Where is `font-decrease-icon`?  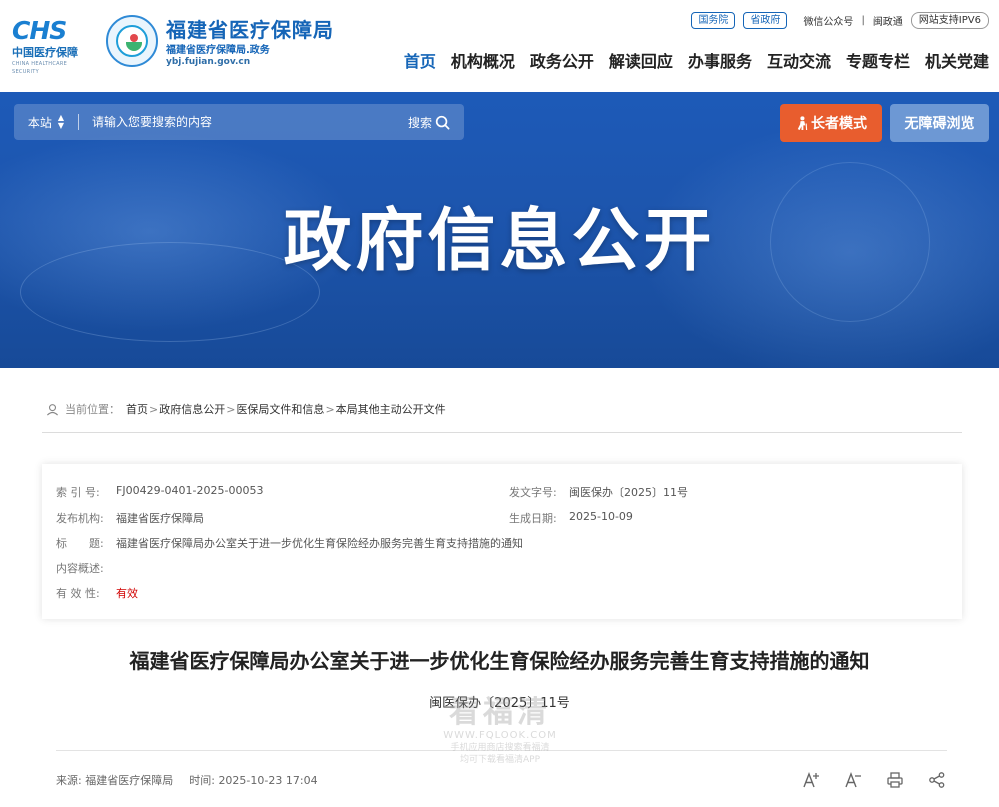
font-decrease-icon is located at coordinates (853, 780).